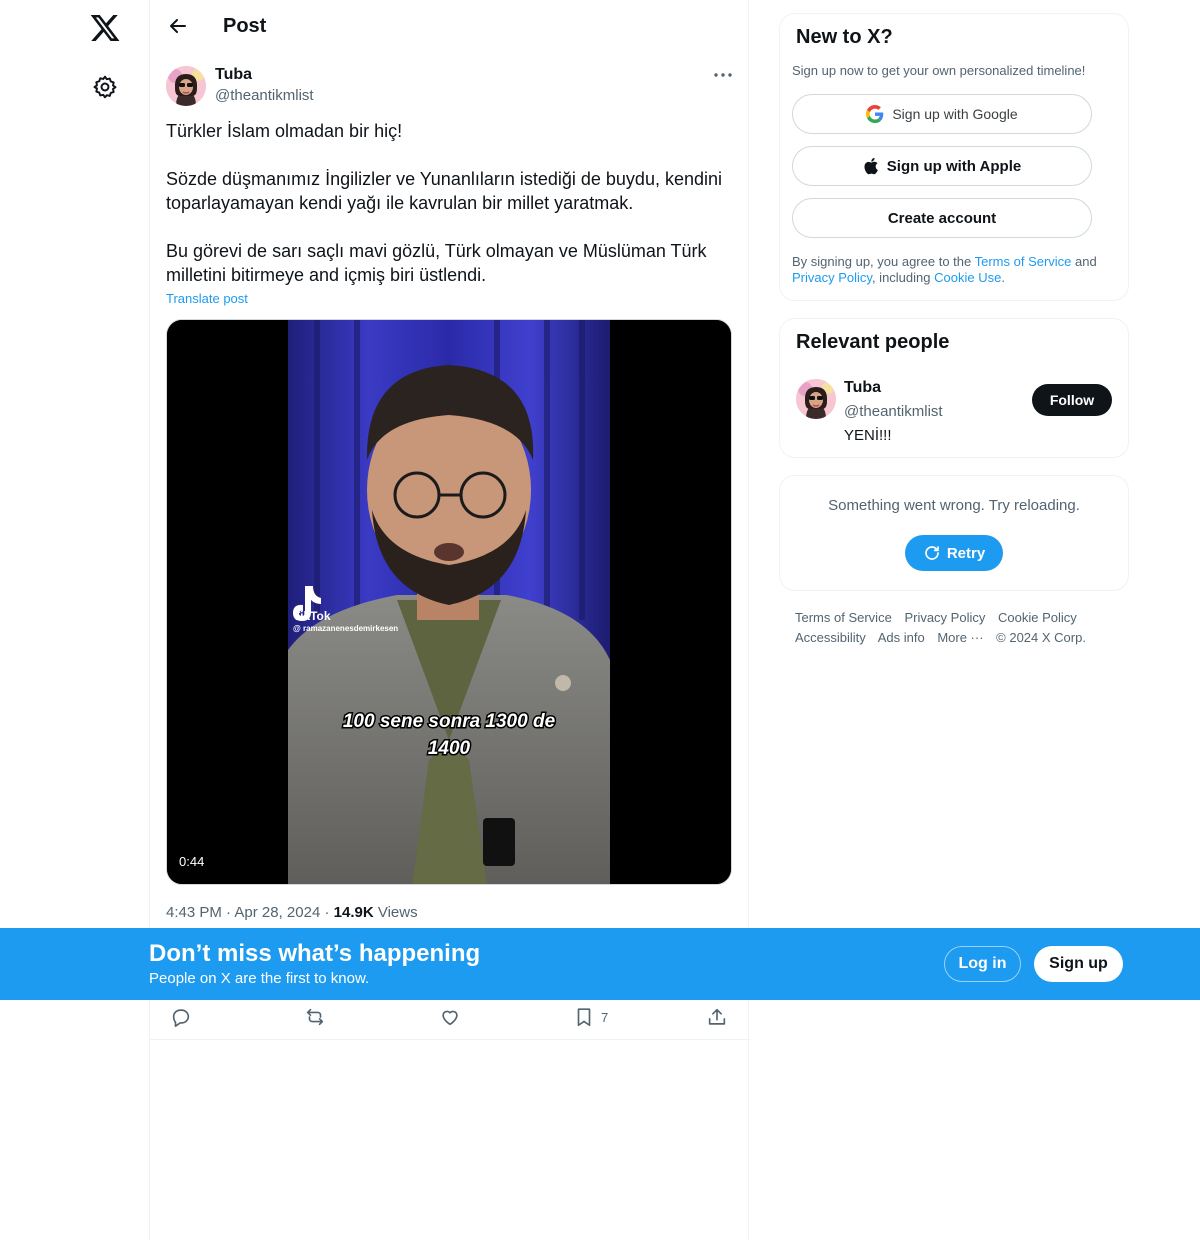 The image size is (1200, 1240). What do you see at coordinates (233, 75) in the screenshot?
I see `author-name: Tuba` at bounding box center [233, 75].